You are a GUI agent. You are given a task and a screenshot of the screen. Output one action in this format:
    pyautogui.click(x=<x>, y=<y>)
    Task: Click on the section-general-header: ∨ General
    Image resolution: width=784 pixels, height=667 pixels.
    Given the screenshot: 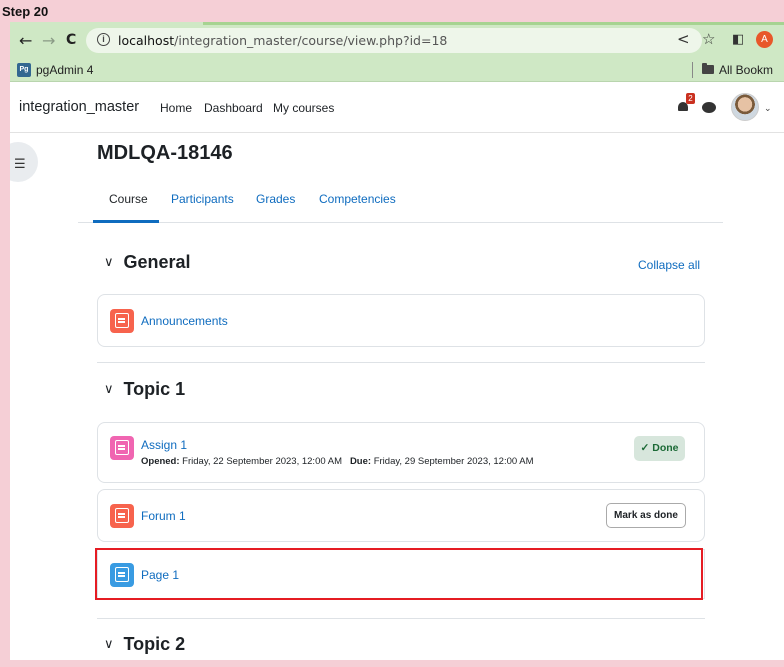 What is the action you would take?
    pyautogui.click(x=147, y=262)
    